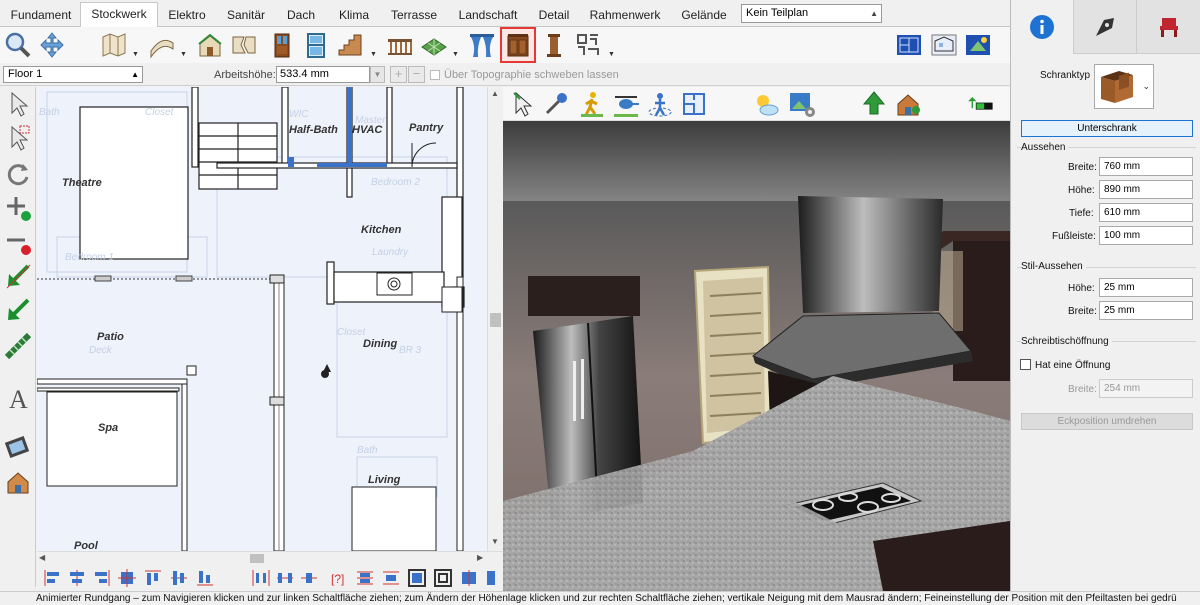 The height and width of the screenshot is (605, 1200). What do you see at coordinates (354, 15) in the screenshot?
I see `tab-klima: Klima` at bounding box center [354, 15].